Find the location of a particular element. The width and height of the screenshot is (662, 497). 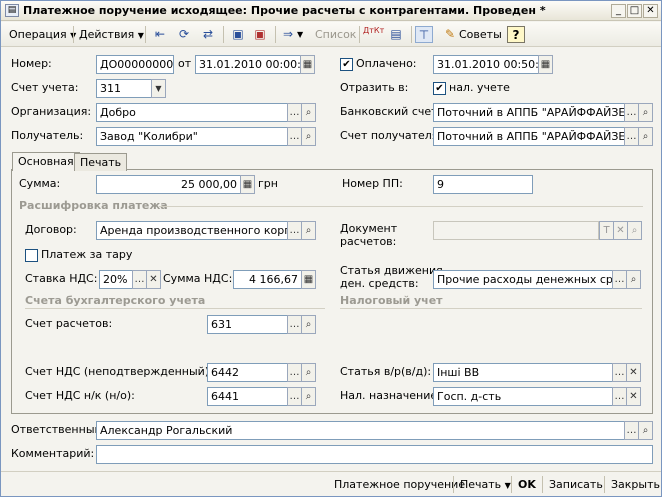

number-field: ДО000000009 is located at coordinates (135, 64).